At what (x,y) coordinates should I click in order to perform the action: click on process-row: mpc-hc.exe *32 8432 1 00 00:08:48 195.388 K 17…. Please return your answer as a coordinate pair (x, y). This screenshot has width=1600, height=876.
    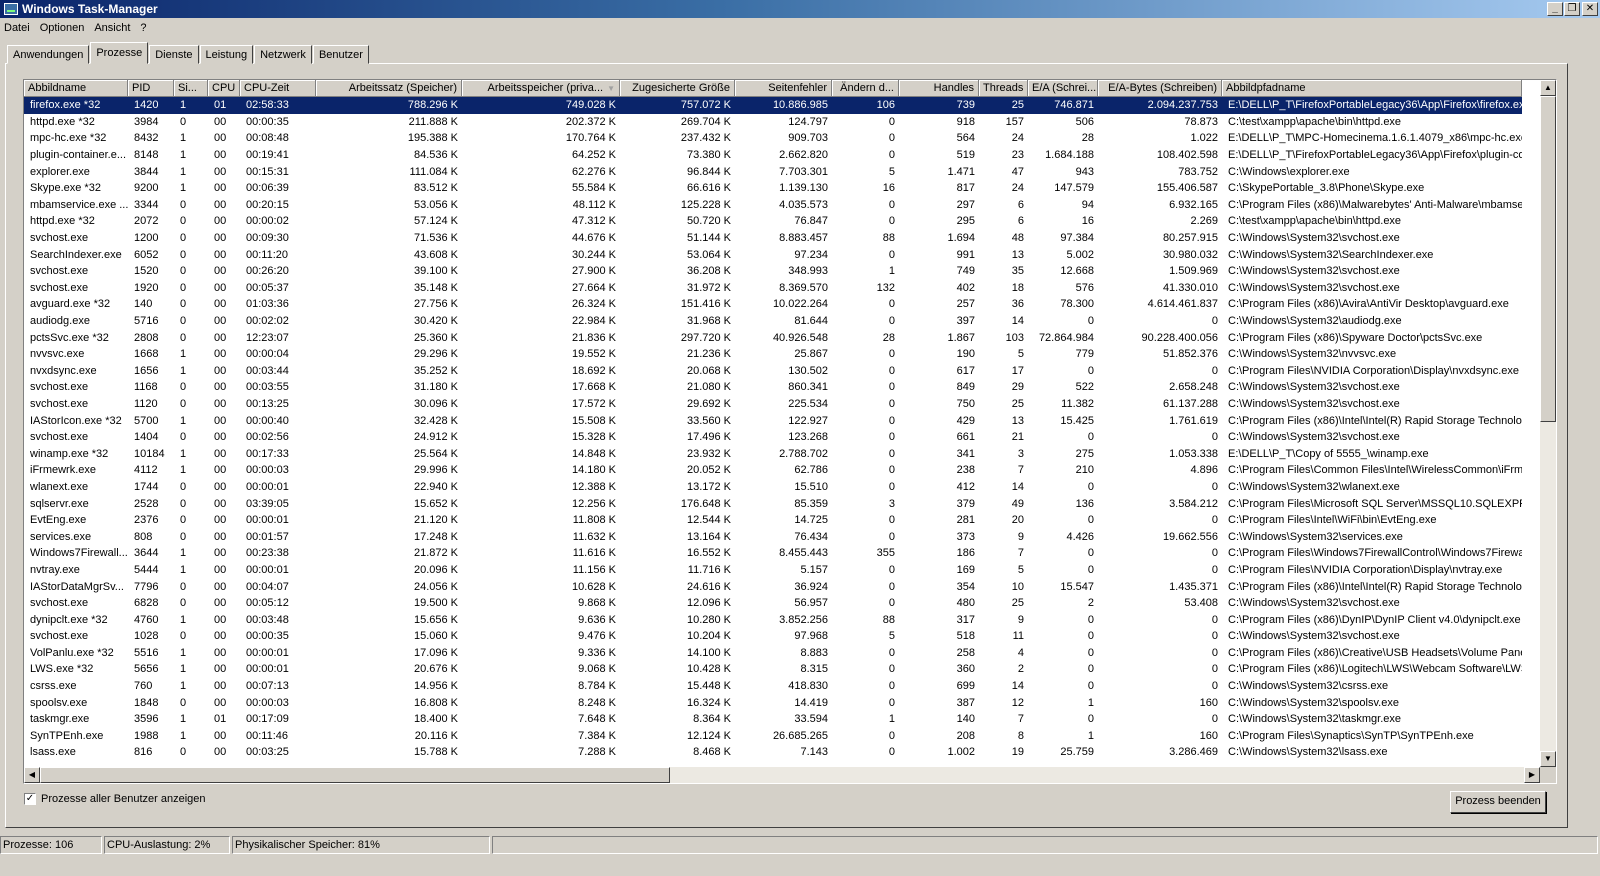
    Looking at the image, I should click on (773, 138).